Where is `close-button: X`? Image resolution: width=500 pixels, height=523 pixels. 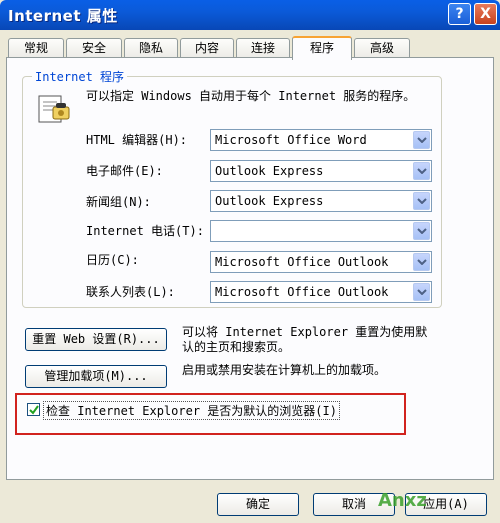
close-button: X is located at coordinates (485, 14).